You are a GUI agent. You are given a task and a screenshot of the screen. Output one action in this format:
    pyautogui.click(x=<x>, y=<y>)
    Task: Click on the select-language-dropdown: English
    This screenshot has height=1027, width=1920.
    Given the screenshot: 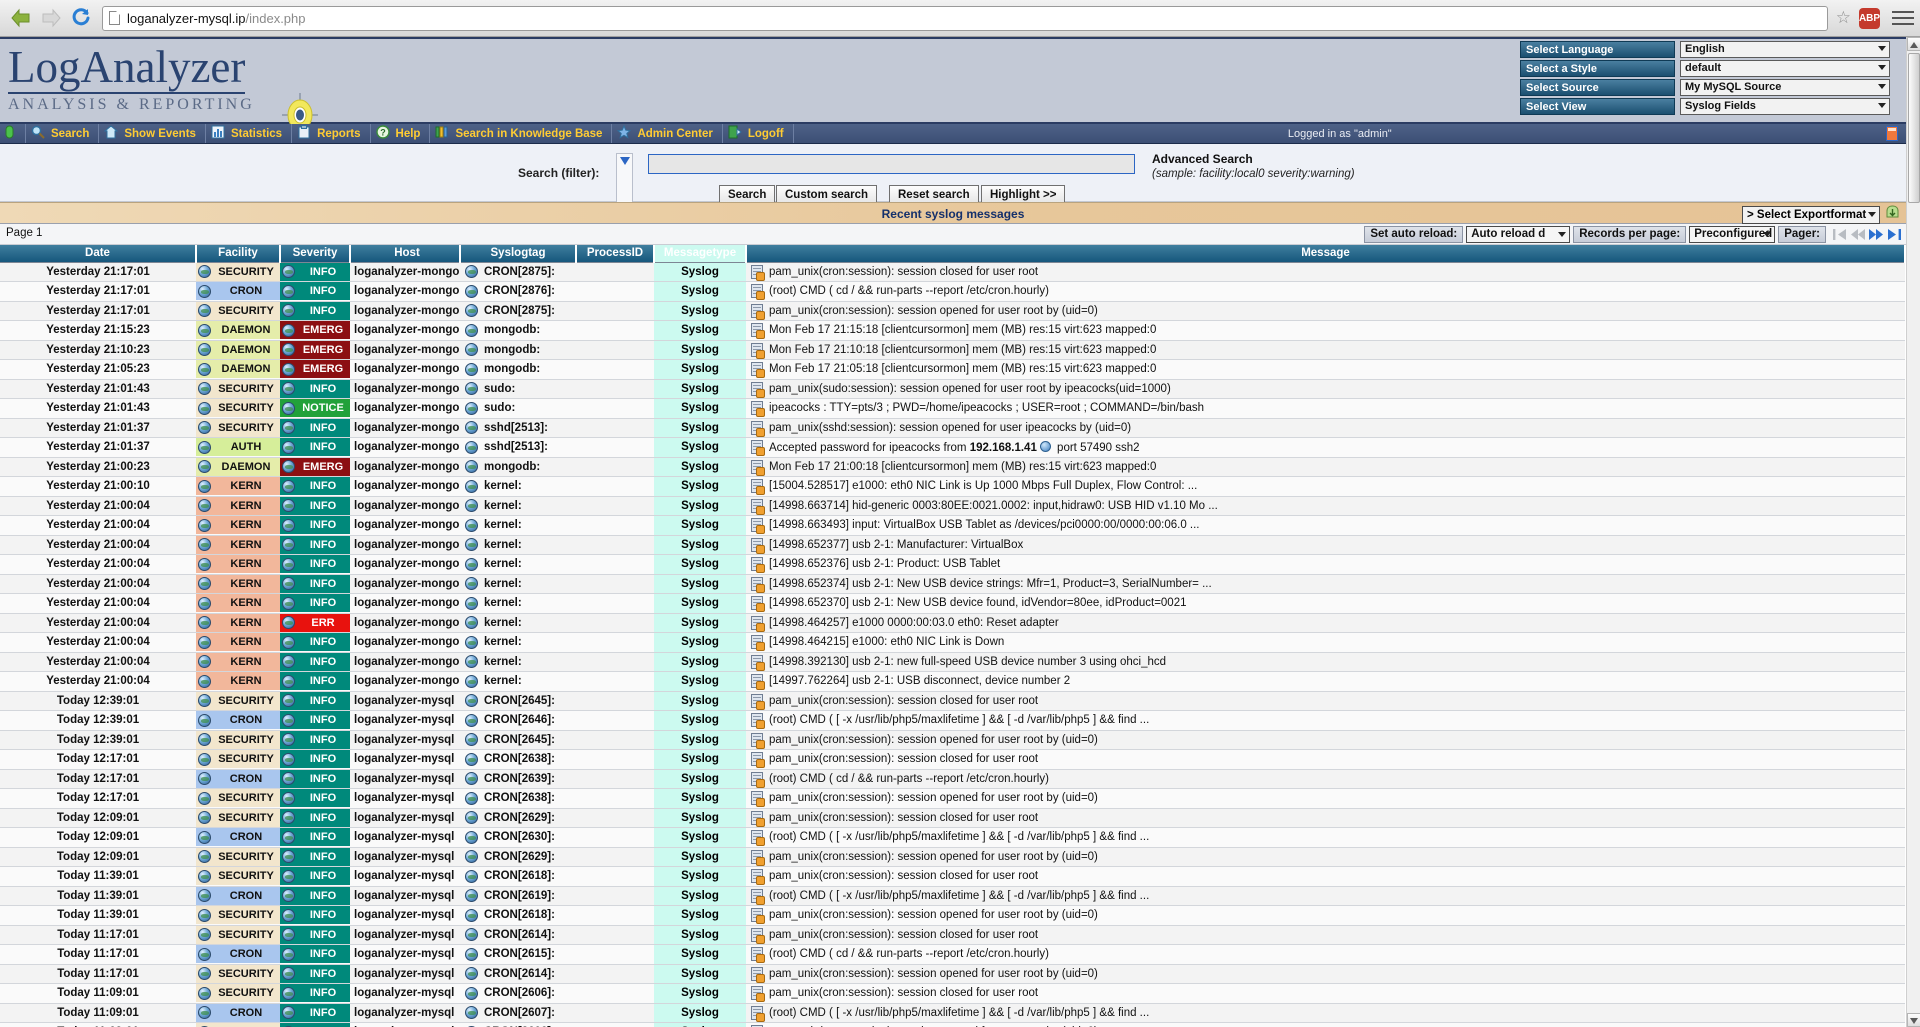 What is the action you would take?
    pyautogui.click(x=1785, y=49)
    